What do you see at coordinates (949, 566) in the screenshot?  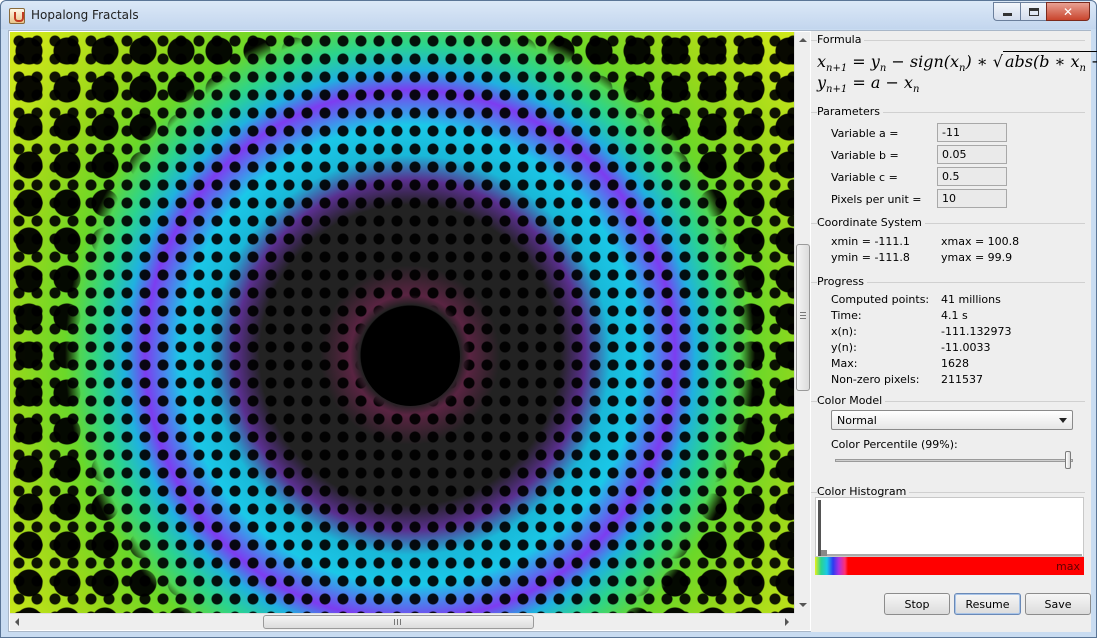 I see `color-scale-bar: max` at bounding box center [949, 566].